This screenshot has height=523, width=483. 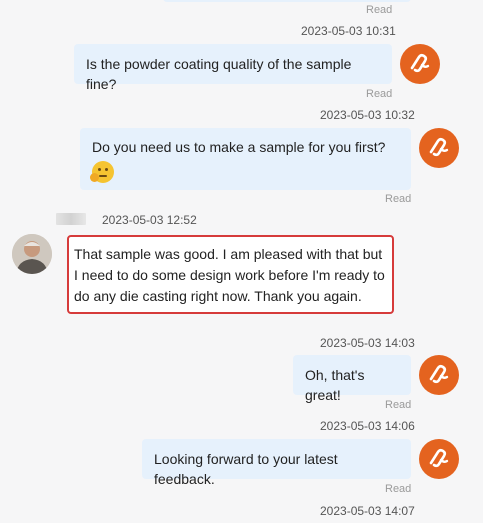 What do you see at coordinates (367, 343) in the screenshot?
I see `message-timestamp: 2023-05-03 14:03` at bounding box center [367, 343].